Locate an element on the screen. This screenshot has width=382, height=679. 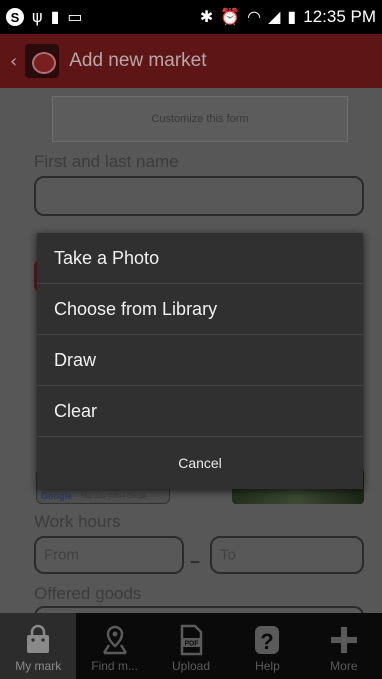
offered-goods-label: Offered goods is located at coordinates (88, 593).